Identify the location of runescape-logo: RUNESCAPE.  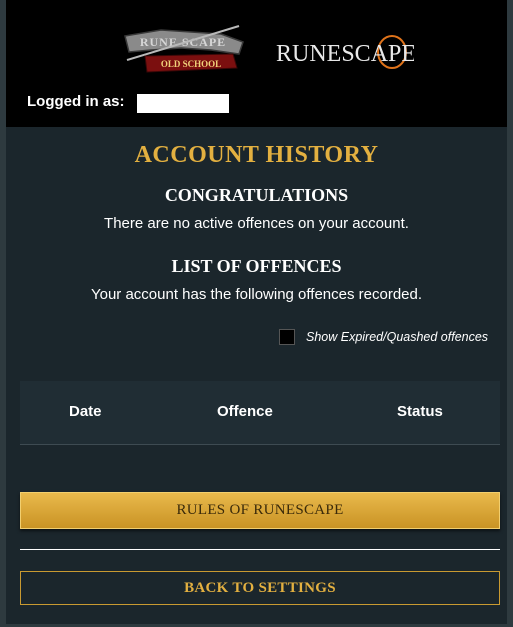
(344, 52).